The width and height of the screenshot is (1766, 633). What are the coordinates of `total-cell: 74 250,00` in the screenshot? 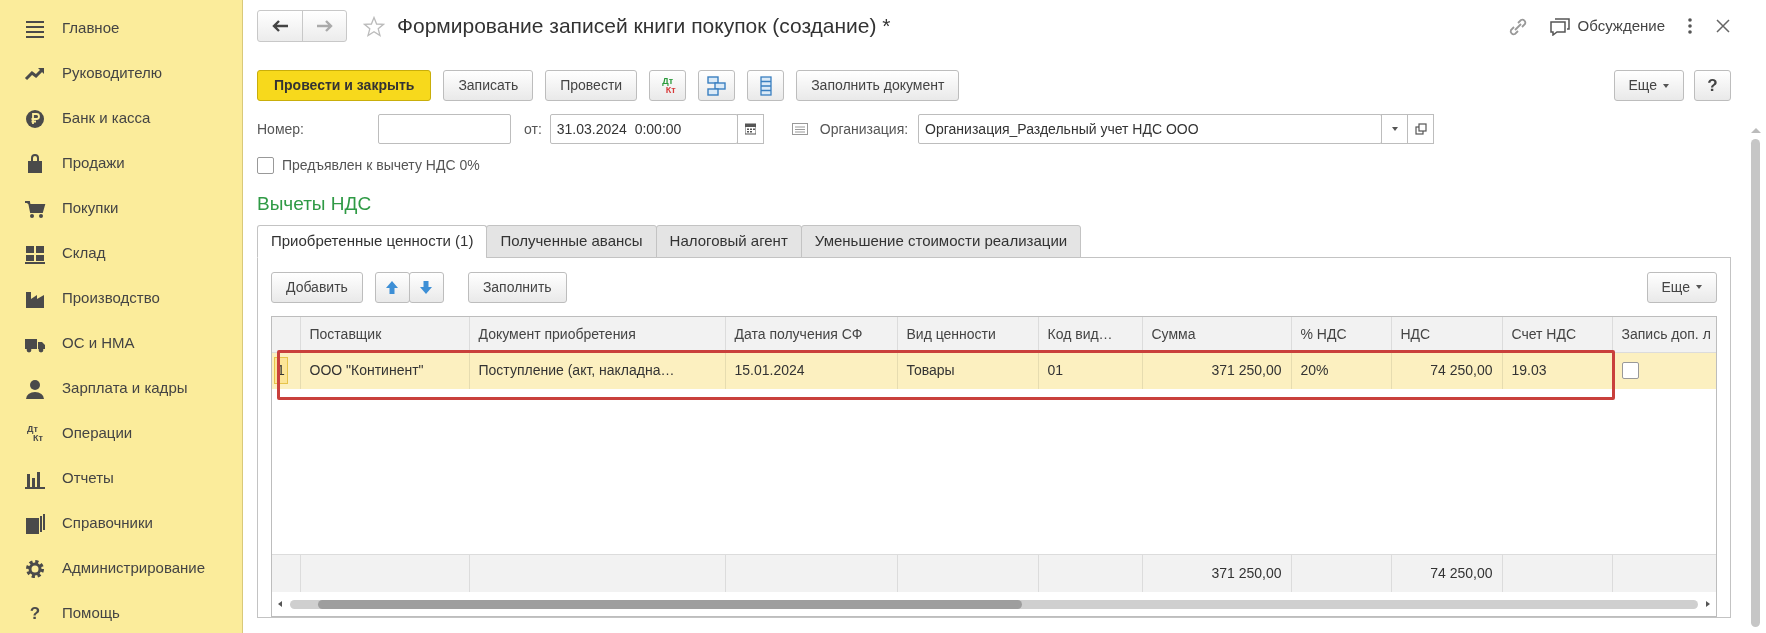 It's located at (1446, 573).